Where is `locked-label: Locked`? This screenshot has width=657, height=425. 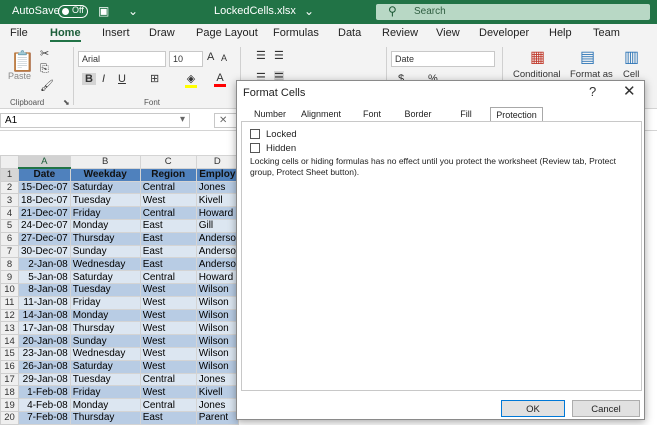 locked-label: Locked is located at coordinates (281, 134).